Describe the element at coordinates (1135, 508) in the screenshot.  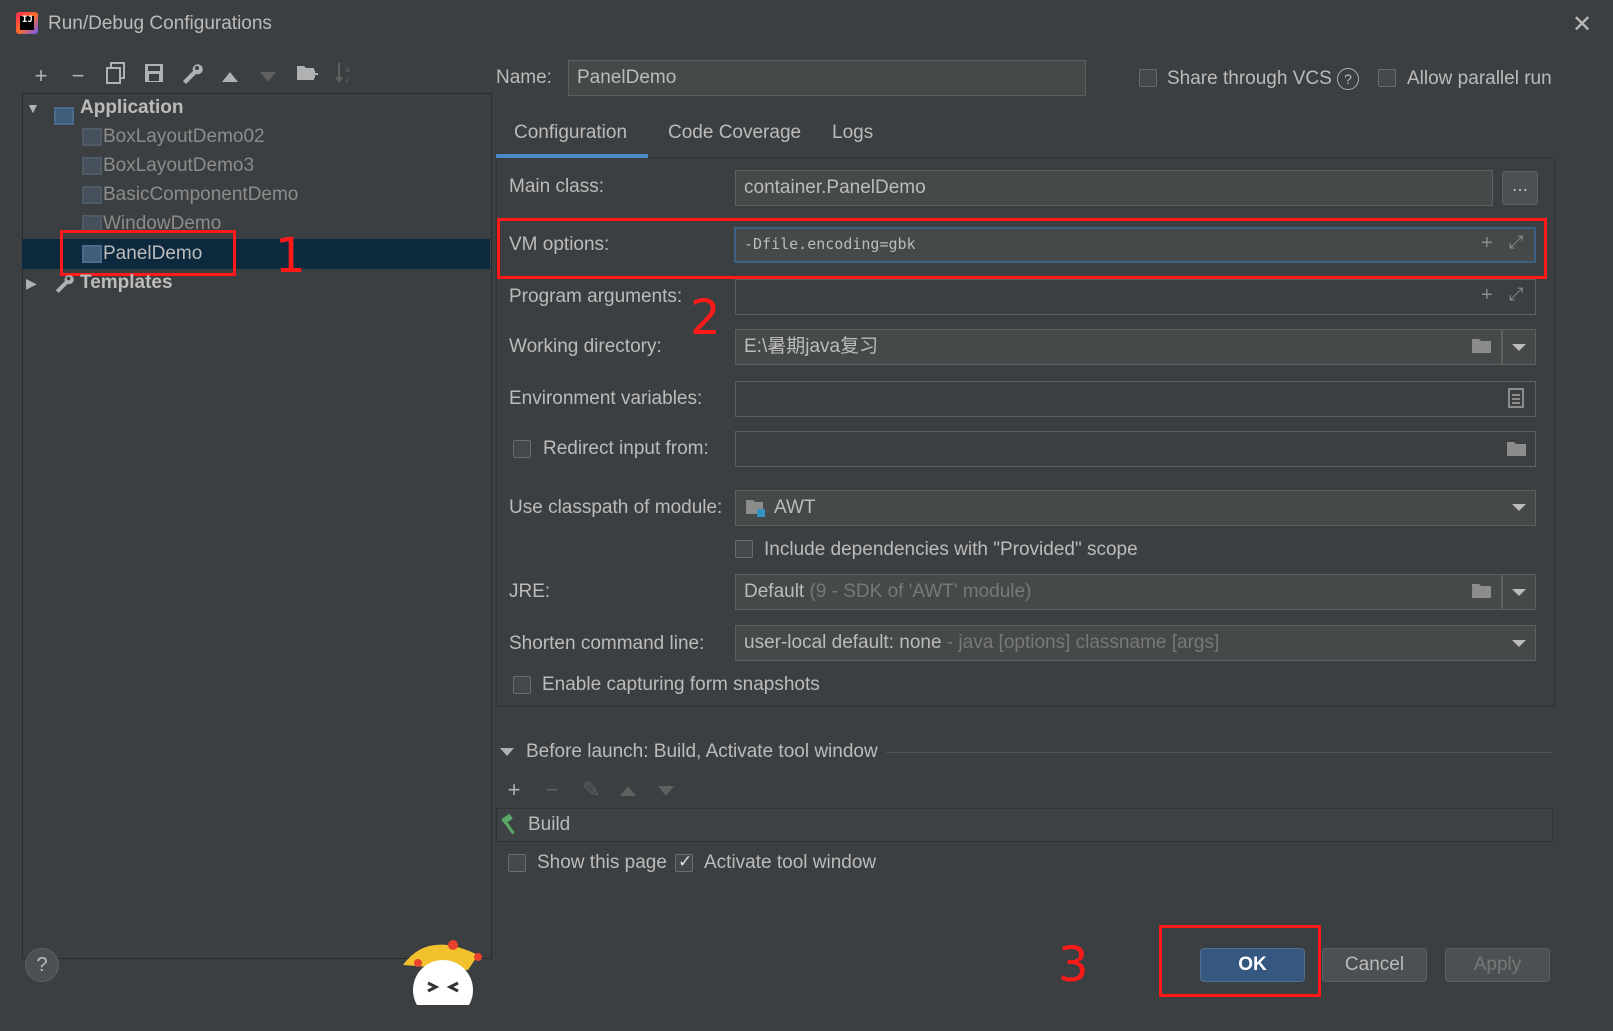
I see `classpath-module-select: AWT` at that location.